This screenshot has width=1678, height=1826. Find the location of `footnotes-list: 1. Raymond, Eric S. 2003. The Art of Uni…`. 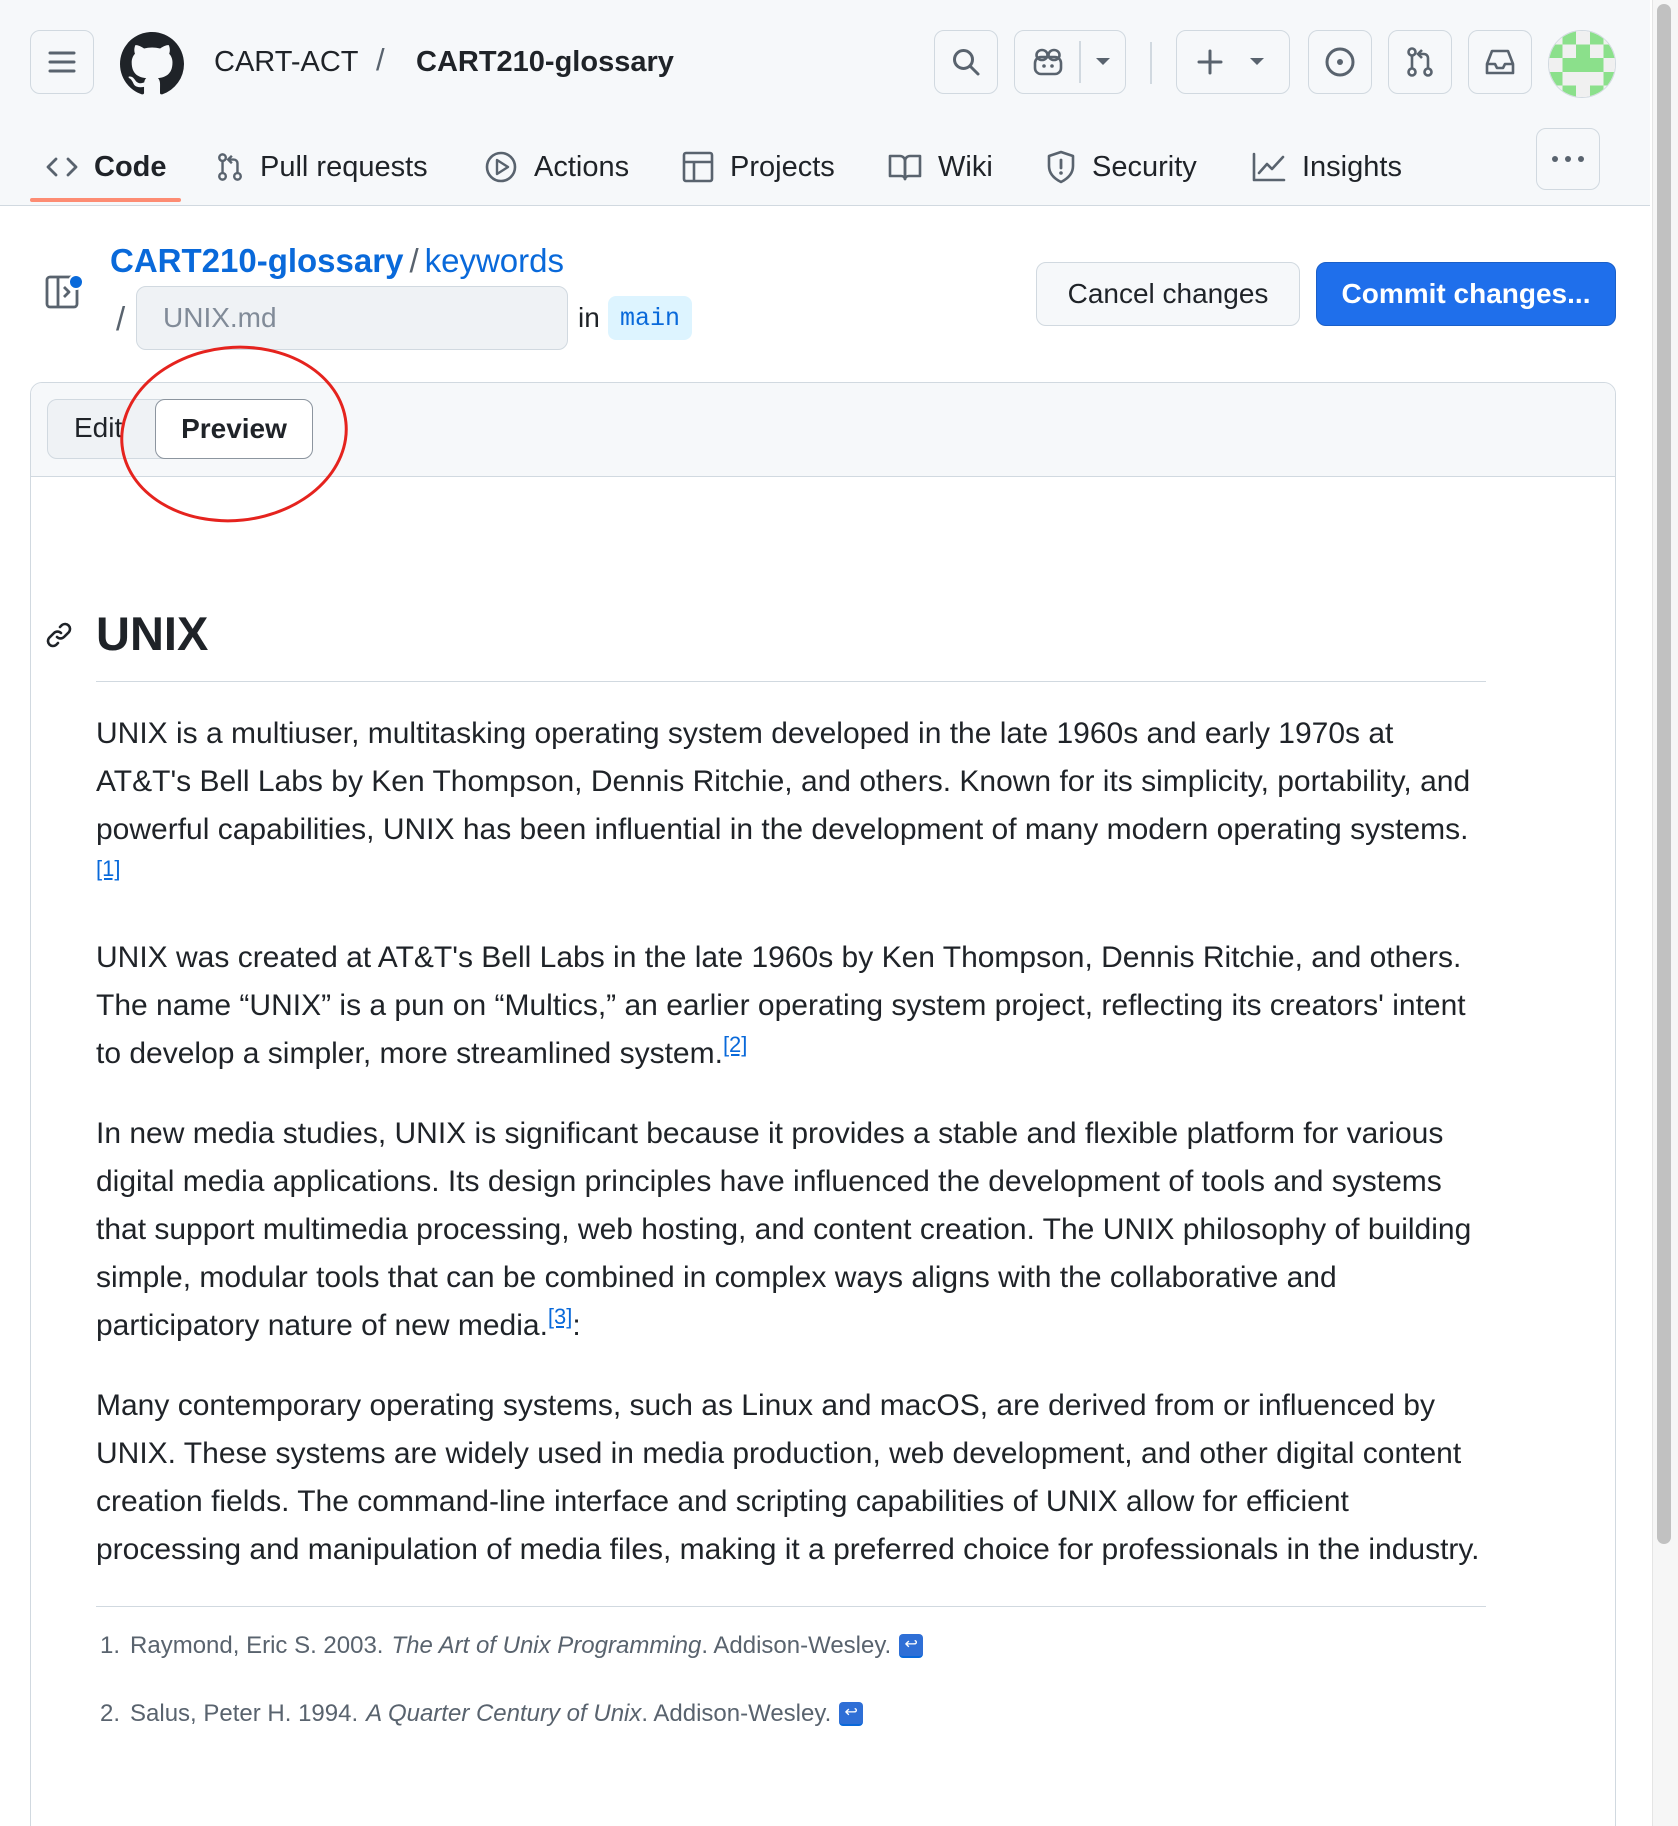

footnotes-list: 1. Raymond, Eric S. 2003. The Art of Uni… is located at coordinates (791, 1680).